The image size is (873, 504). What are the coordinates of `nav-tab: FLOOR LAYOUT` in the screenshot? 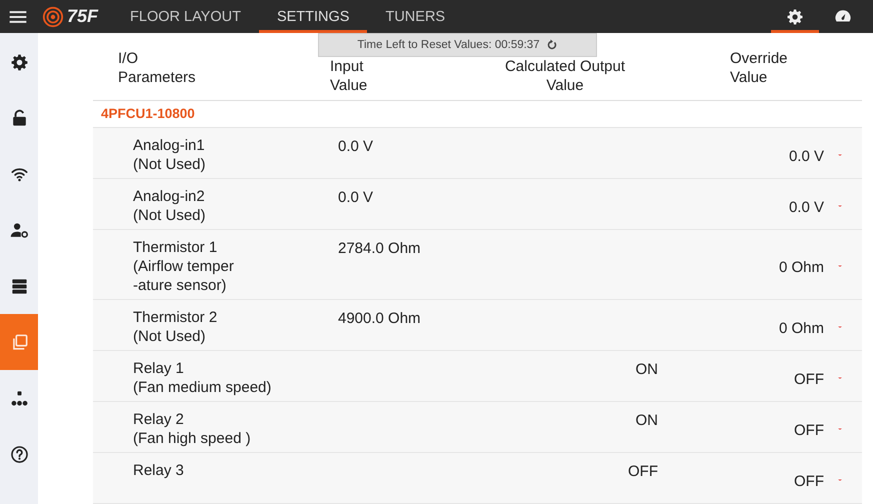 It's located at (185, 16).